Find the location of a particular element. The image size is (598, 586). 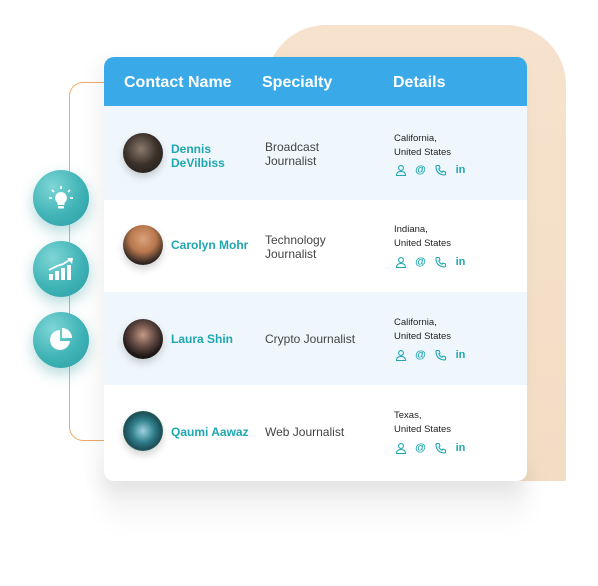

pie-chart-icon is located at coordinates (61, 339).